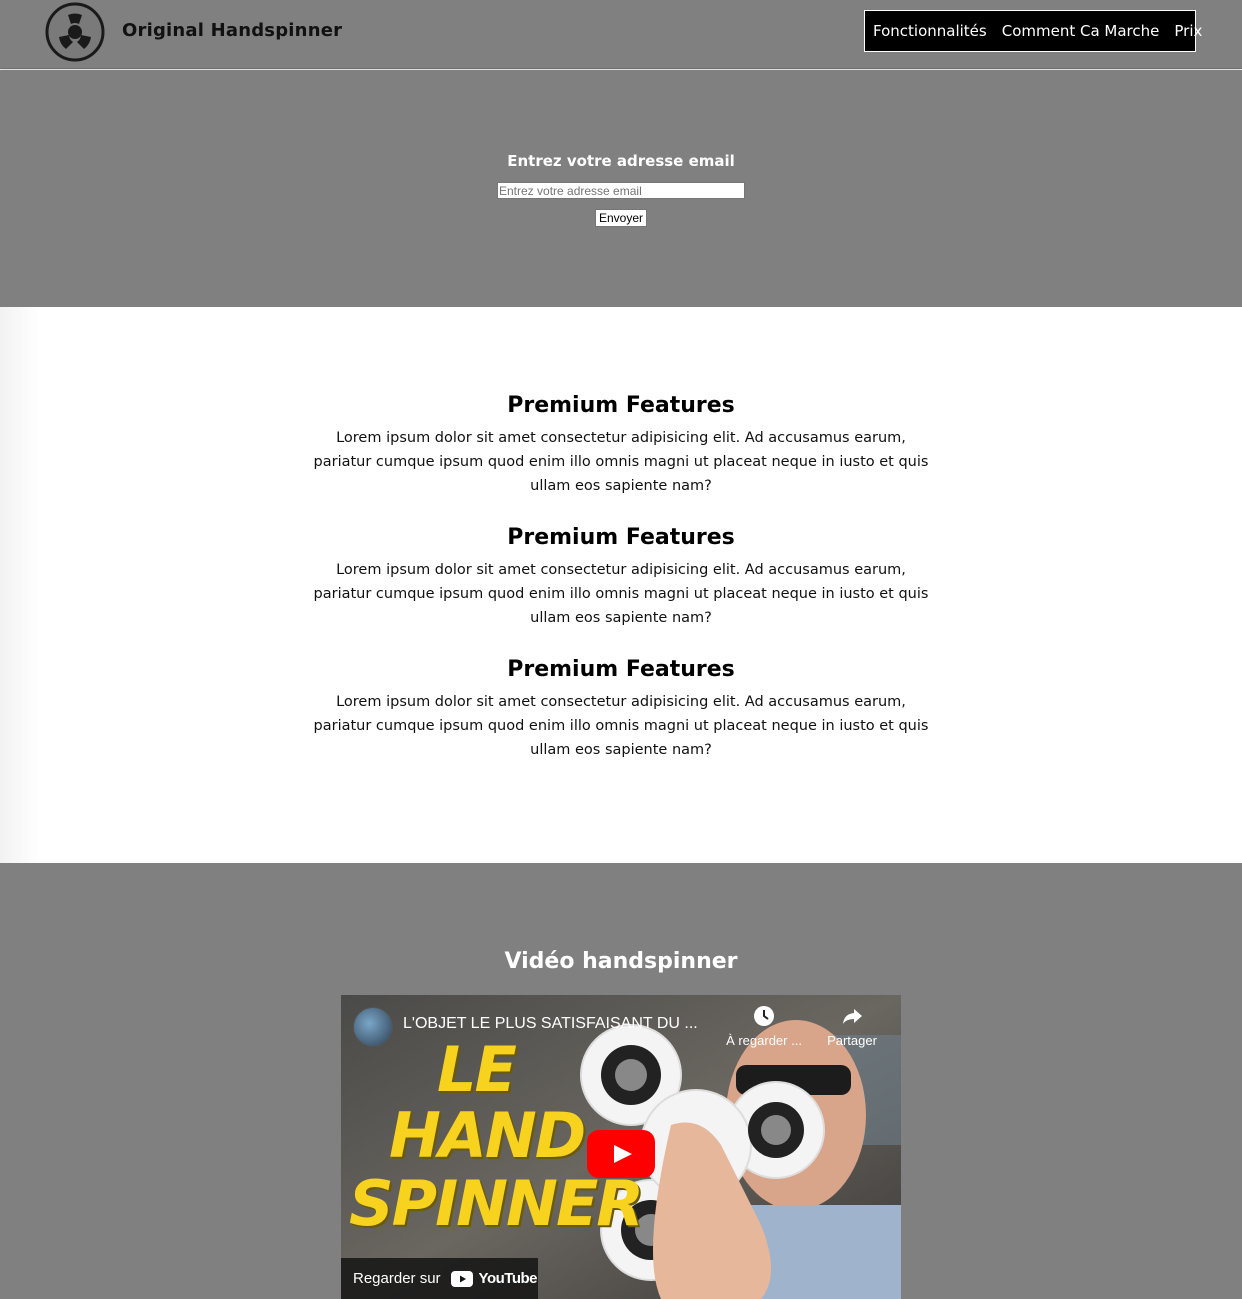  I want to click on nav-link-comment-ca-marche: Comment Ca Marche, so click(1081, 31).